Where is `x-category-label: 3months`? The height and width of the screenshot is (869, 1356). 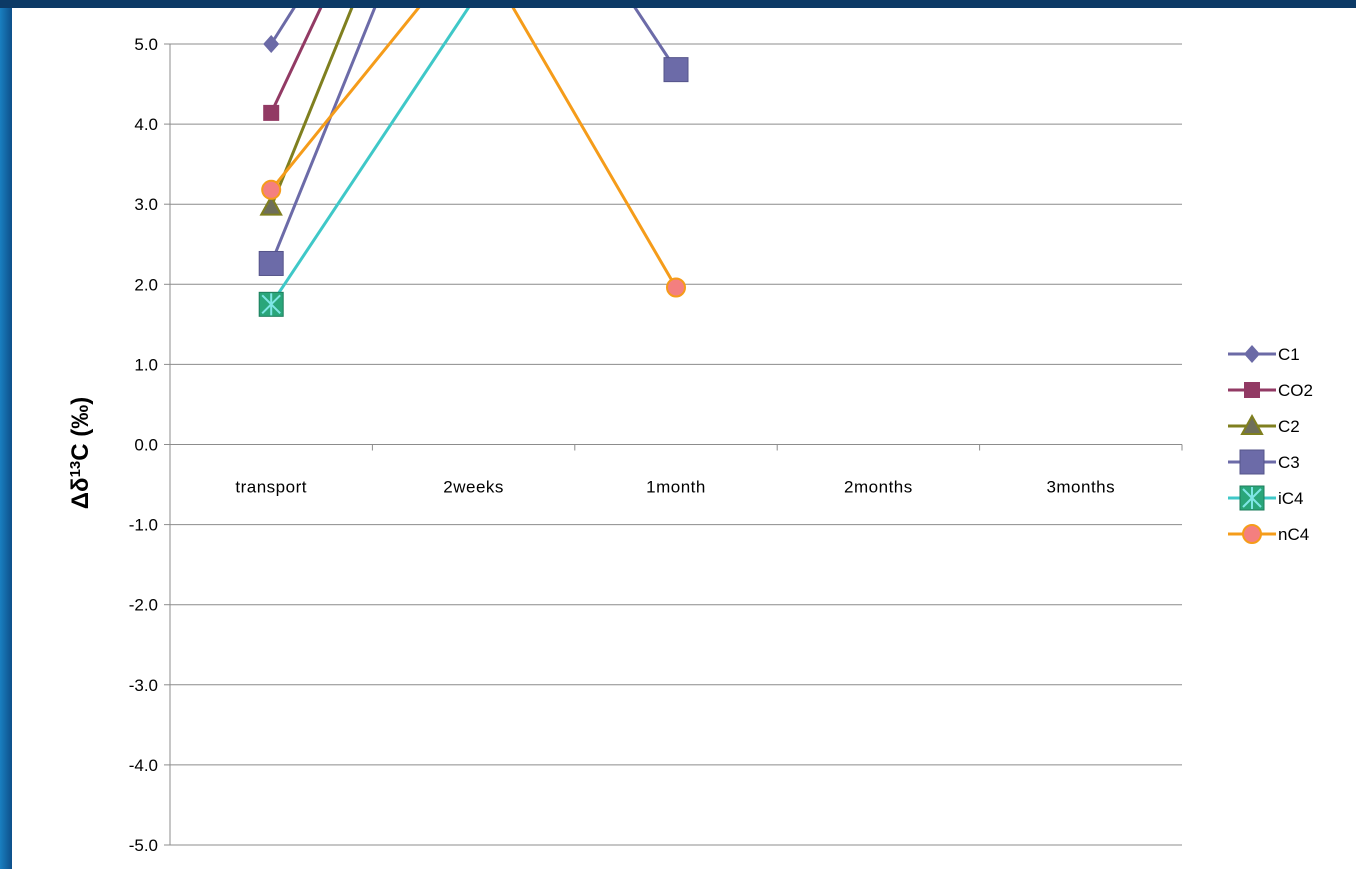
x-category-label: 3months is located at coordinates (1080, 487).